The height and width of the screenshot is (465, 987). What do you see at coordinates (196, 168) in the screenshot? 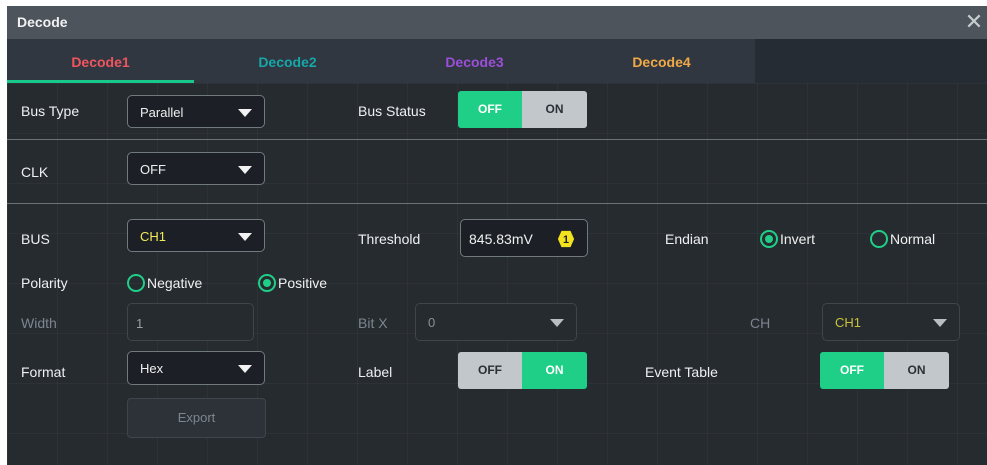
I see `clk-dropdown: OFF` at bounding box center [196, 168].